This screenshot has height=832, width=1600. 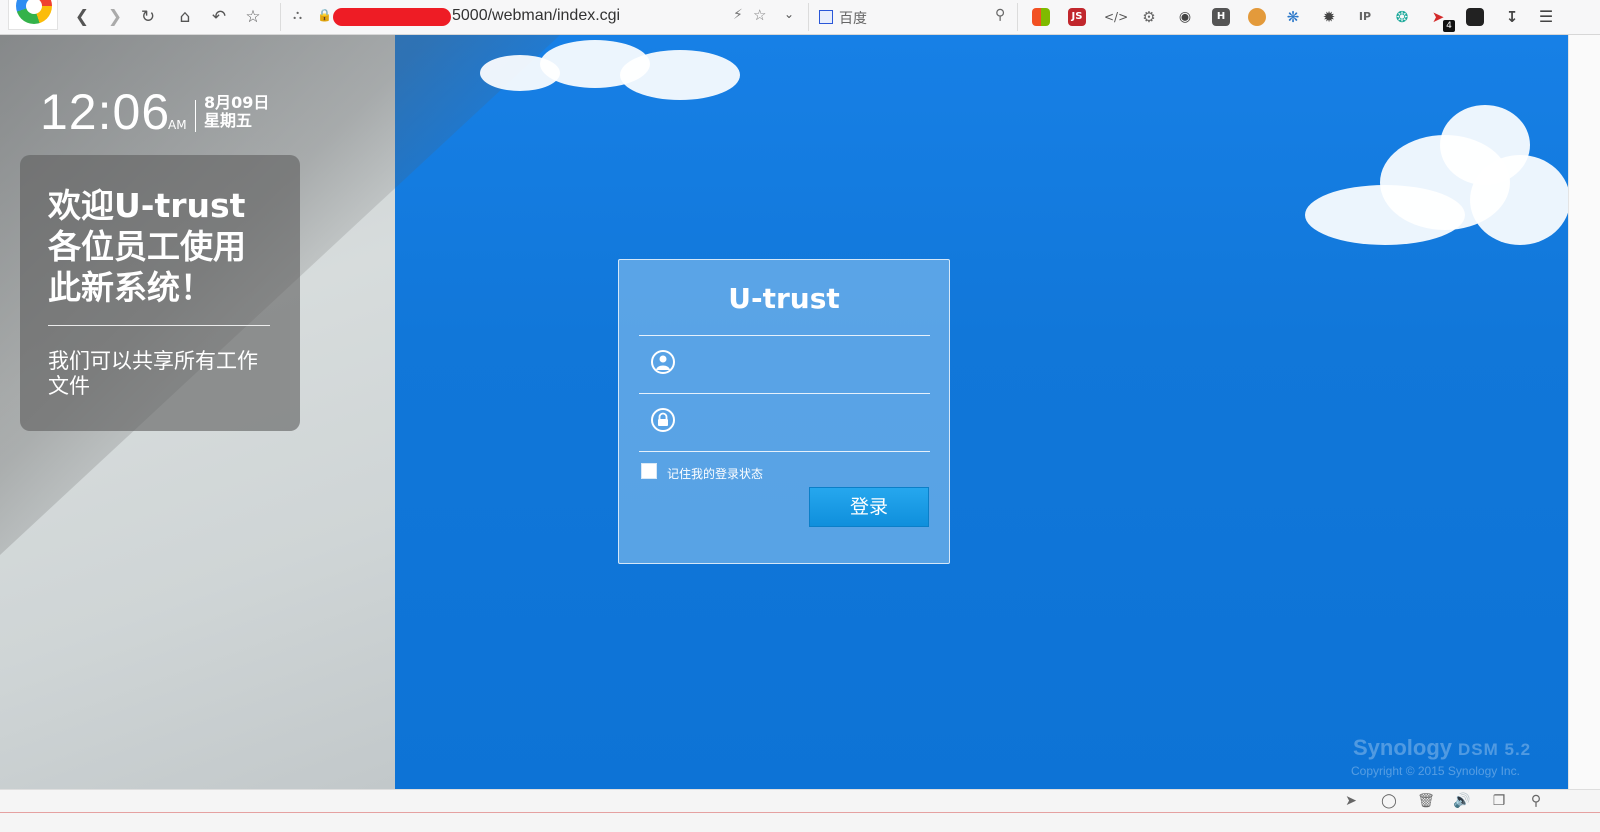 What do you see at coordinates (1257, 17) in the screenshot?
I see `cookie-icon` at bounding box center [1257, 17].